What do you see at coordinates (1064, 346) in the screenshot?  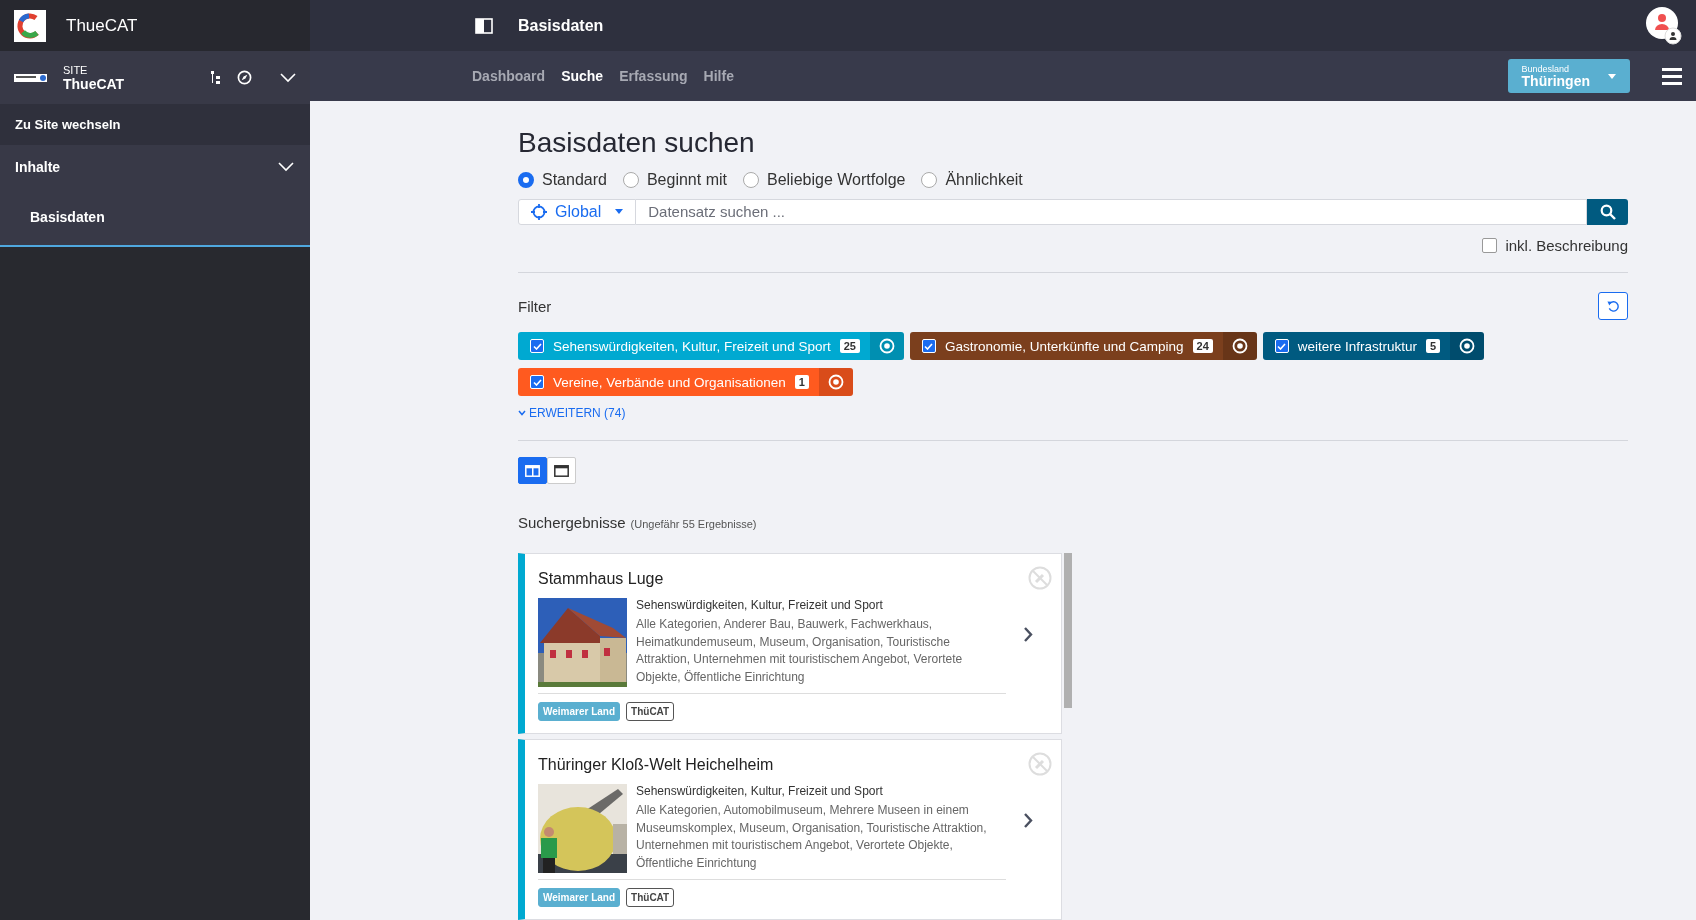 I see `chip-label: Gastronomie, Unterkünfte und Camping` at bounding box center [1064, 346].